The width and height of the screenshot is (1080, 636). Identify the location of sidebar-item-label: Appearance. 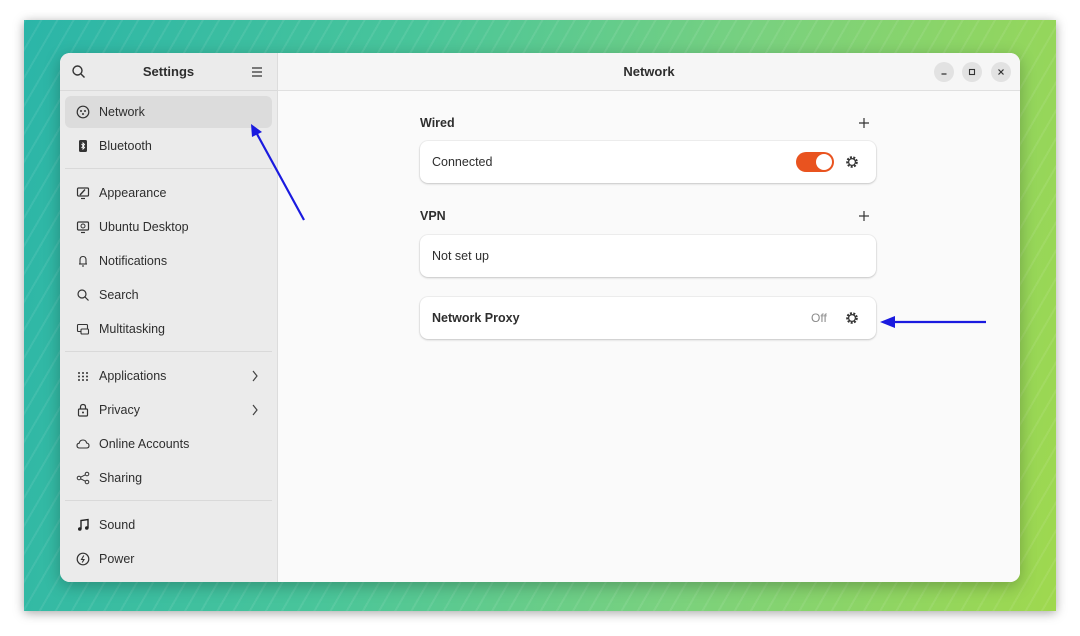
(133, 193).